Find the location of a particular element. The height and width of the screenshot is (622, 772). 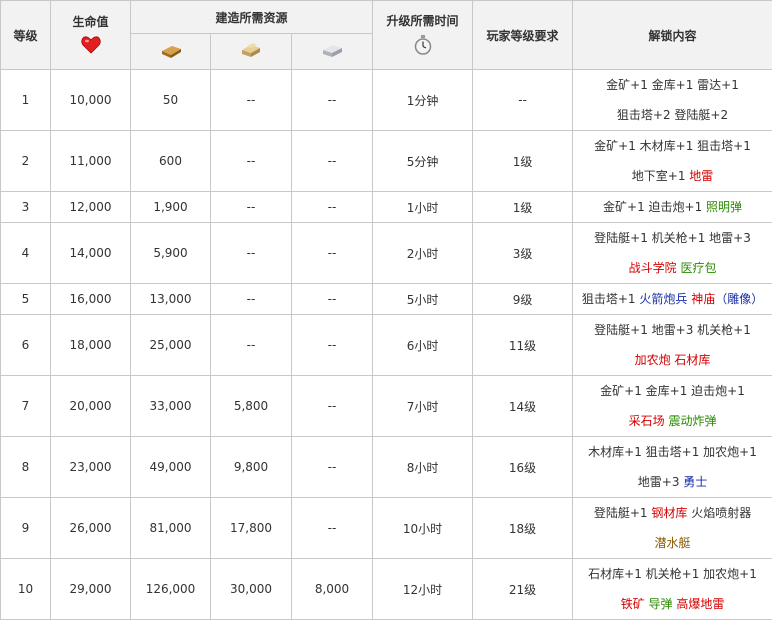

unlock-item: 地雷 is located at coordinates (701, 176).